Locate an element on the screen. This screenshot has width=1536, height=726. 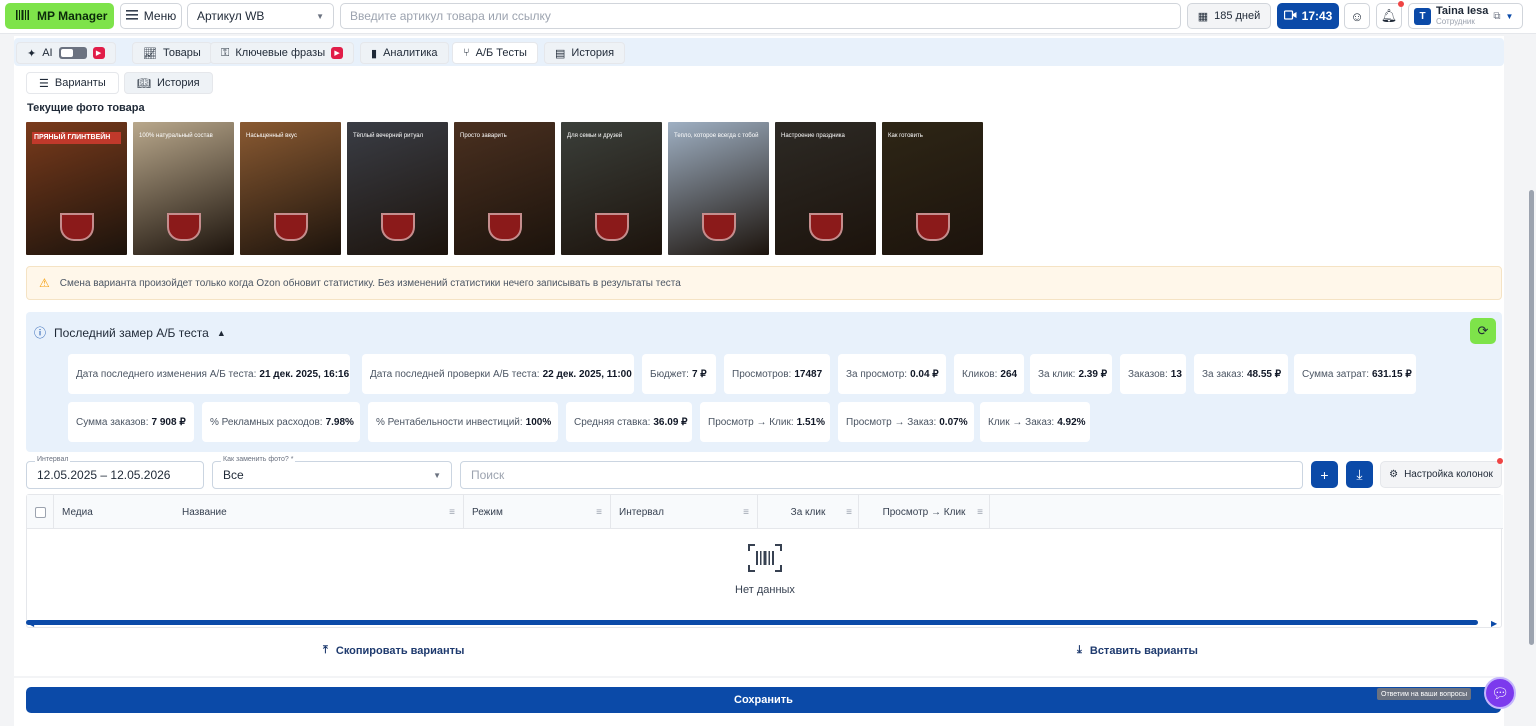
stat-value: 0.04 ₽ is located at coordinates (924, 374).